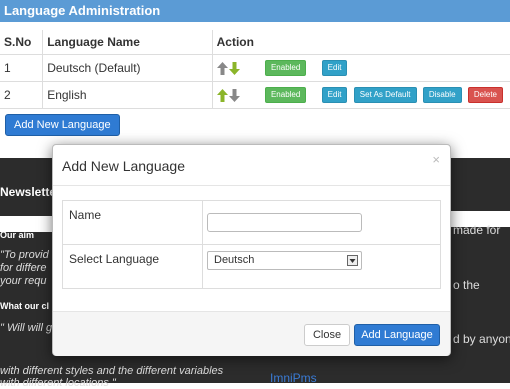 The image size is (510, 389). I want to click on column-header-action: Action, so click(361, 42).